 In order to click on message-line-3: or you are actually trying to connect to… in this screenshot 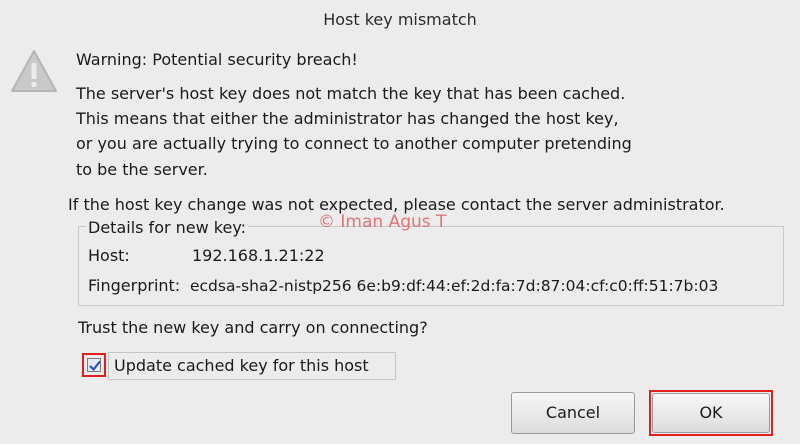, I will do `click(354, 143)`.